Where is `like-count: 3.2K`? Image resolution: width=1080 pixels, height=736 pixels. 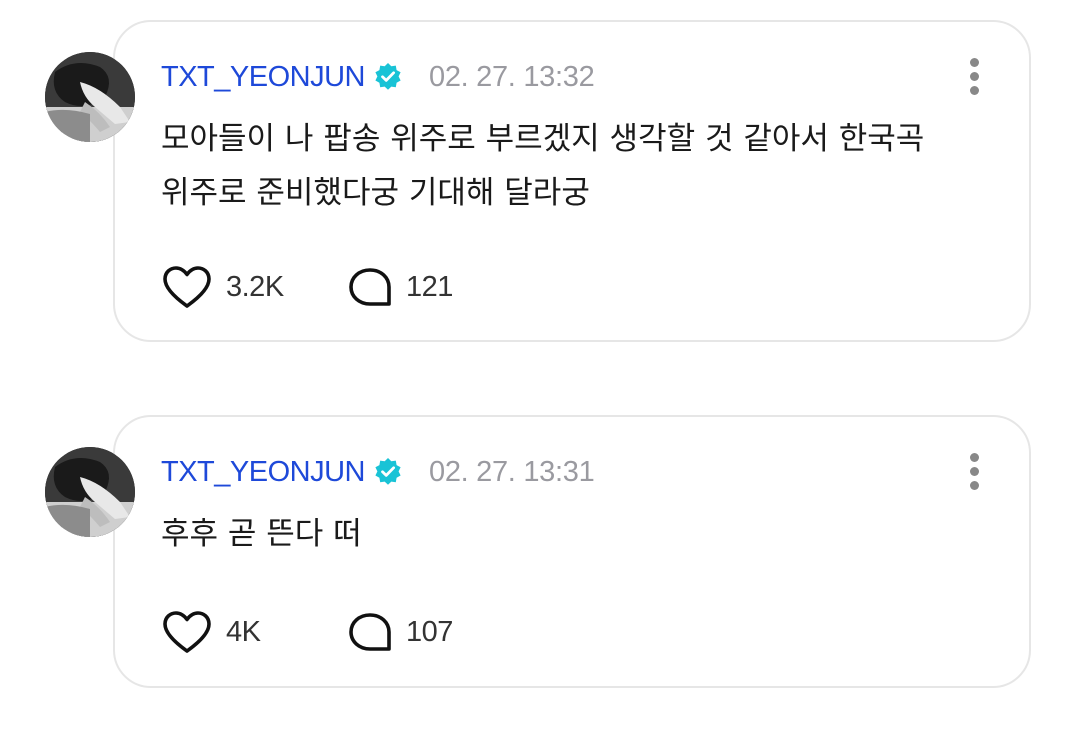 like-count: 3.2K is located at coordinates (255, 286).